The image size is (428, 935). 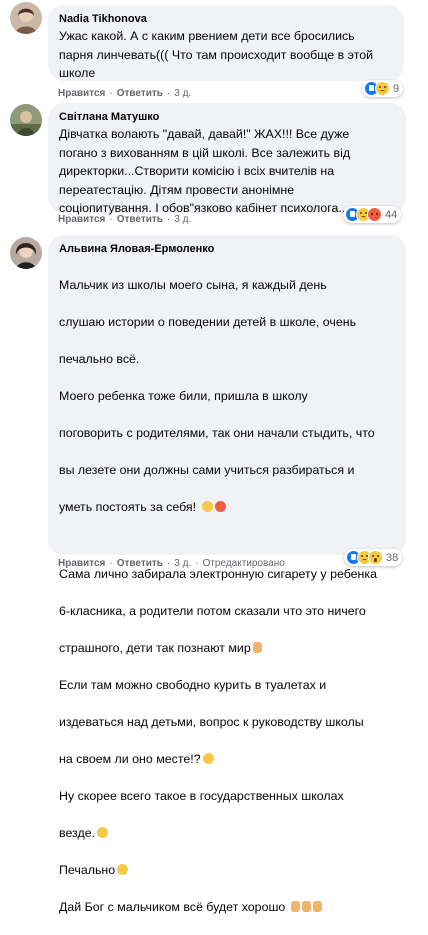 What do you see at coordinates (391, 214) in the screenshot?
I see `reaction-count: 44` at bounding box center [391, 214].